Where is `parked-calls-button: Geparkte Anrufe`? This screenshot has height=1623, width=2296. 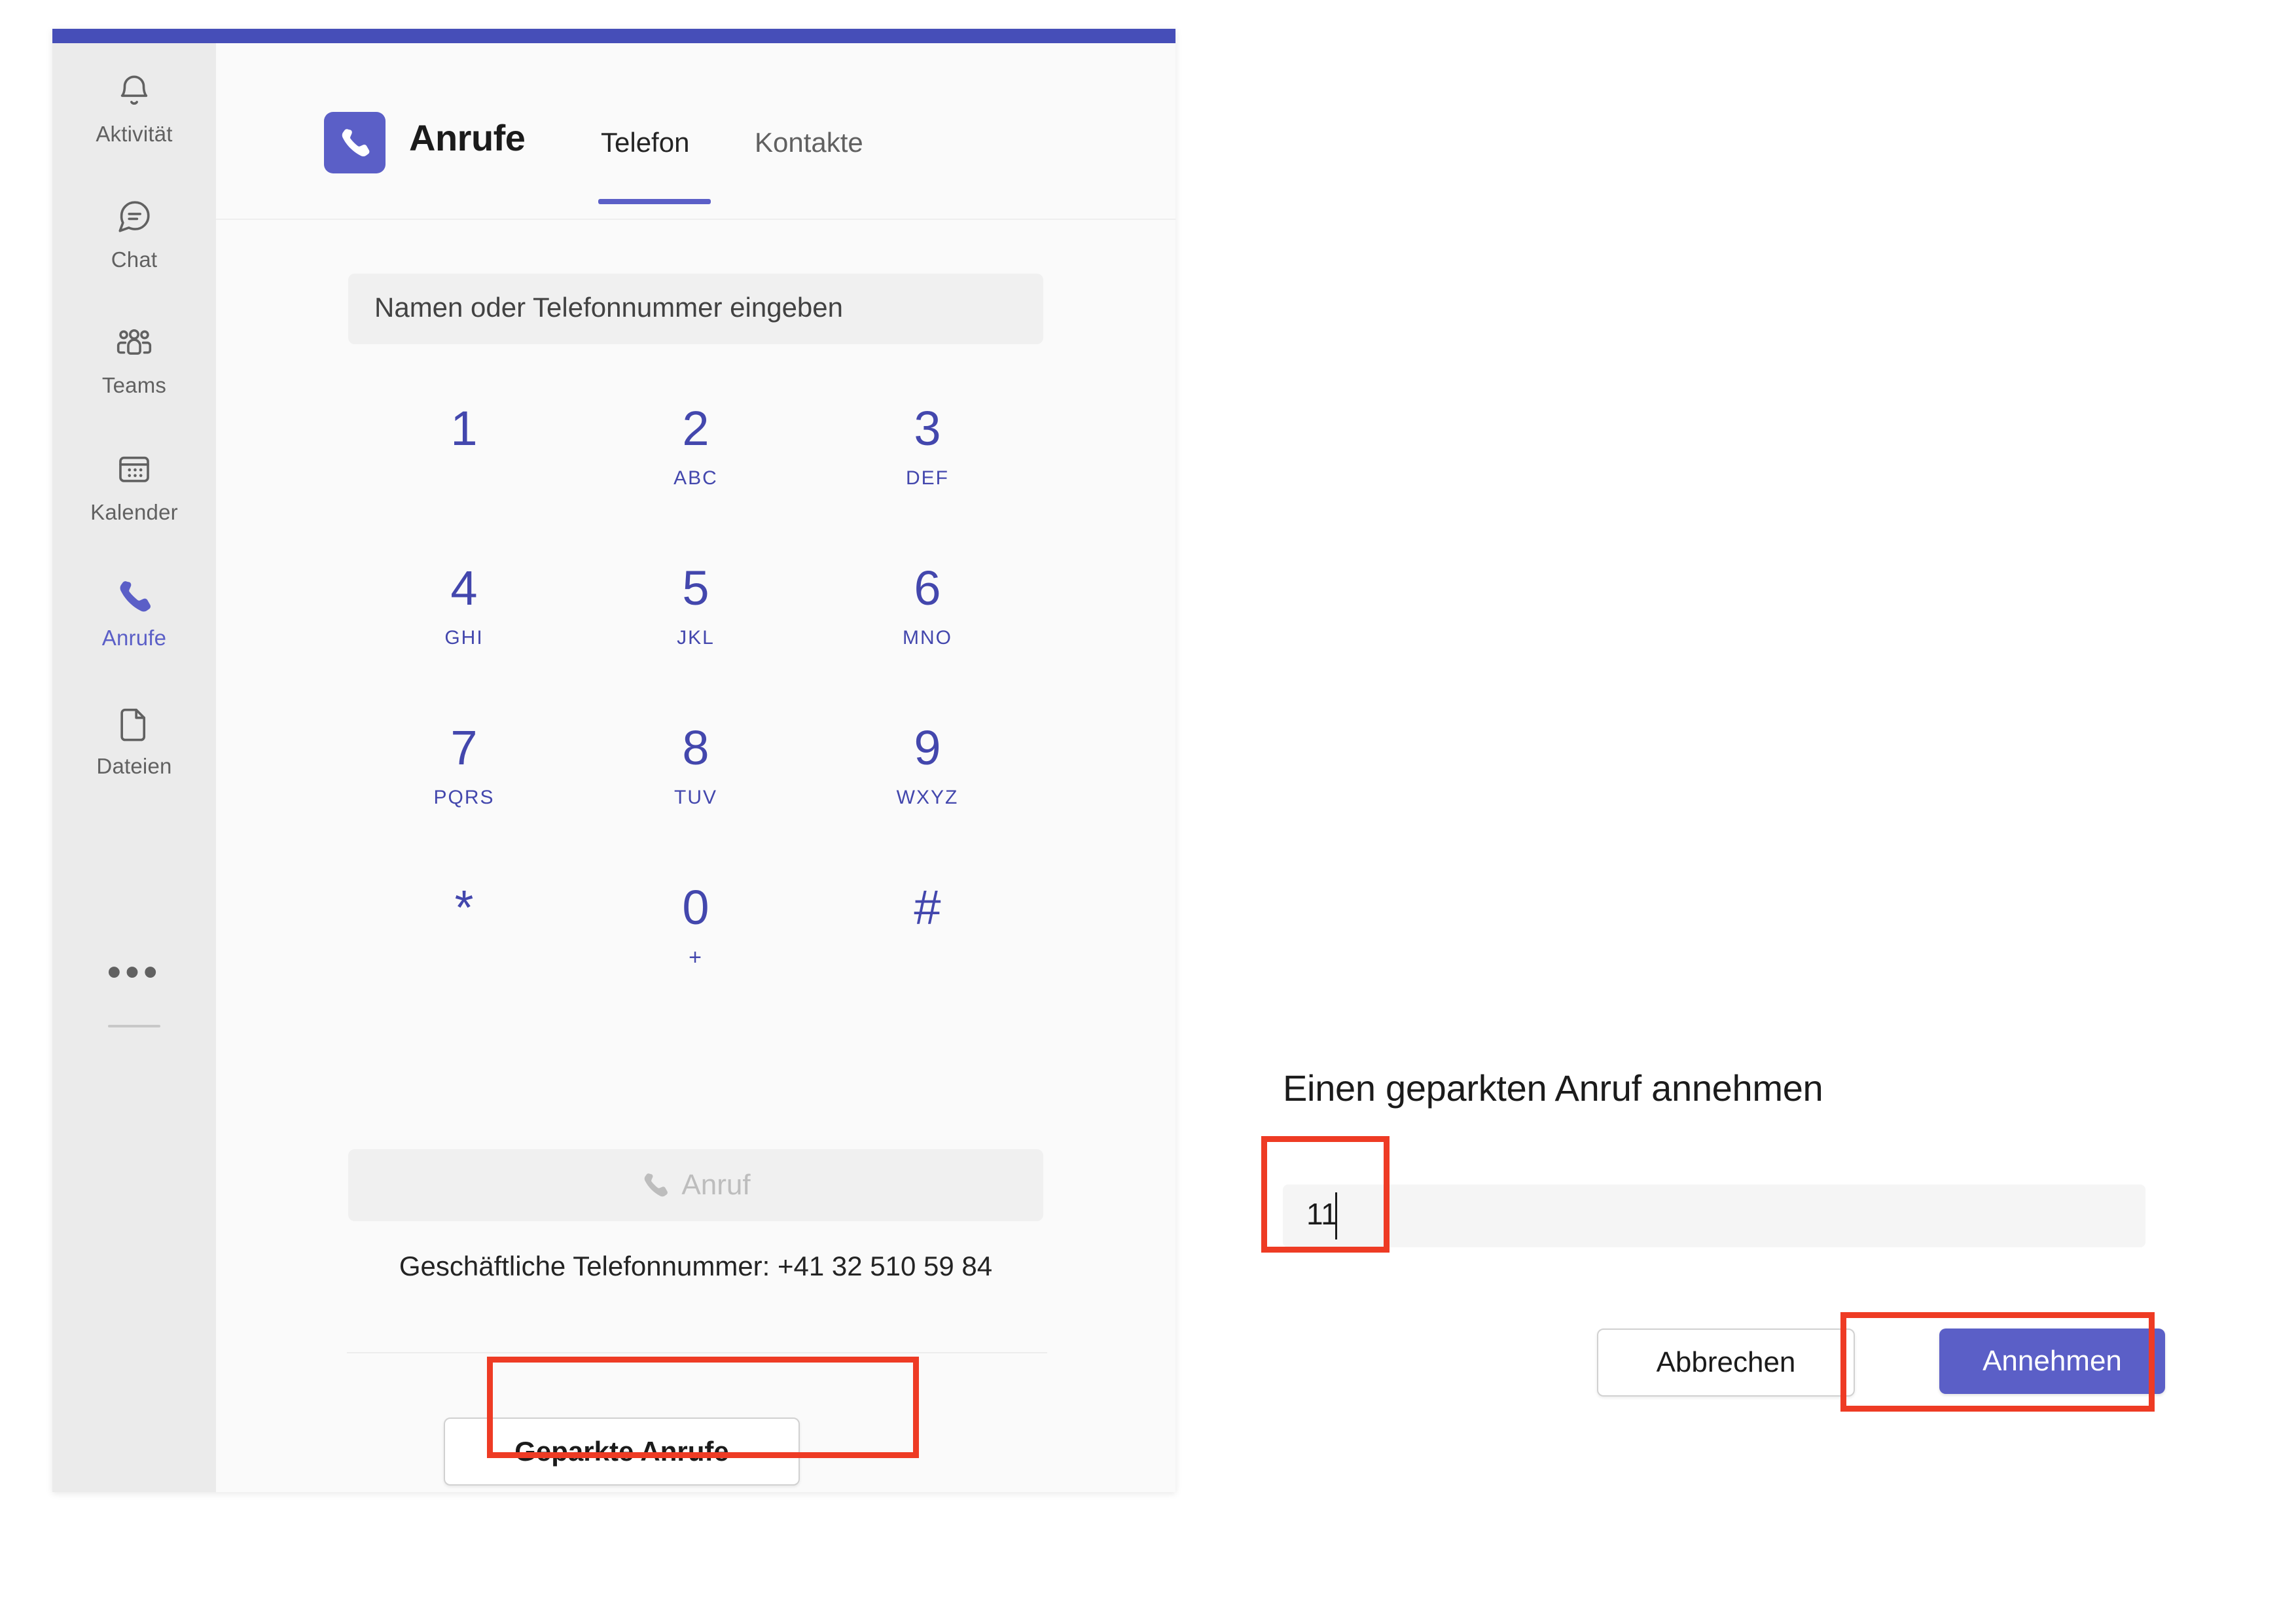
parked-calls-button: Geparkte Anrufe is located at coordinates (622, 1452).